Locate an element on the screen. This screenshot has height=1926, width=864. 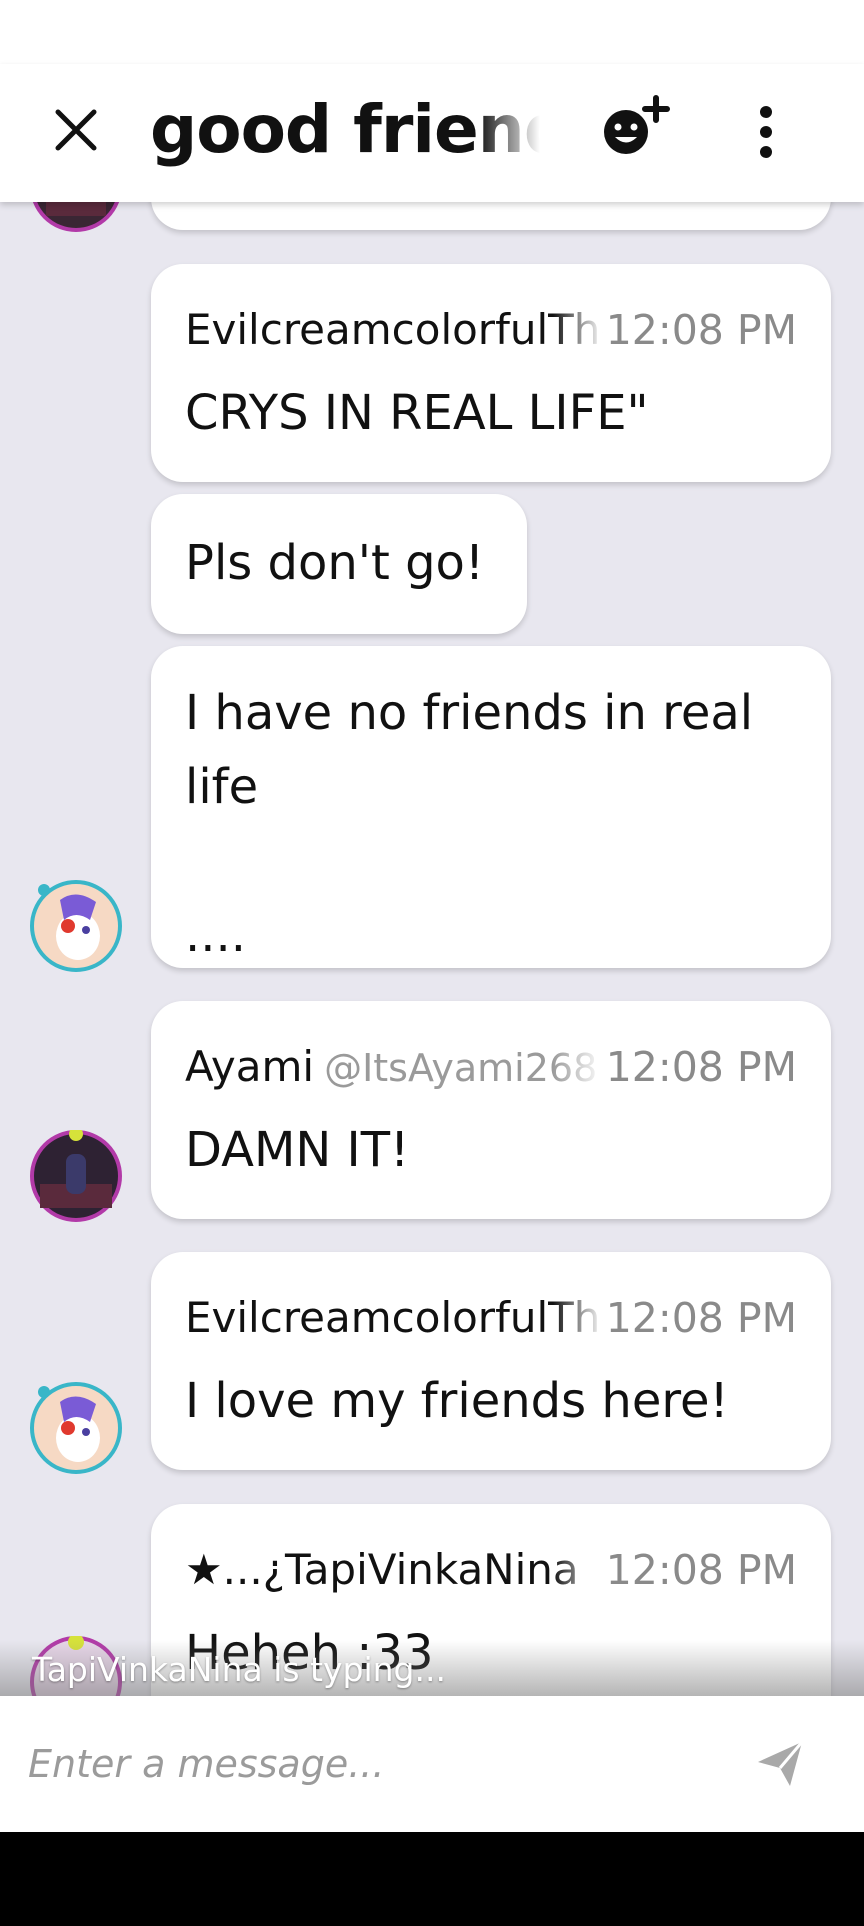
message-bubble: Ayami @ItsAyami268 12:08 PM DAMN IT! is located at coordinates (491, 1110).